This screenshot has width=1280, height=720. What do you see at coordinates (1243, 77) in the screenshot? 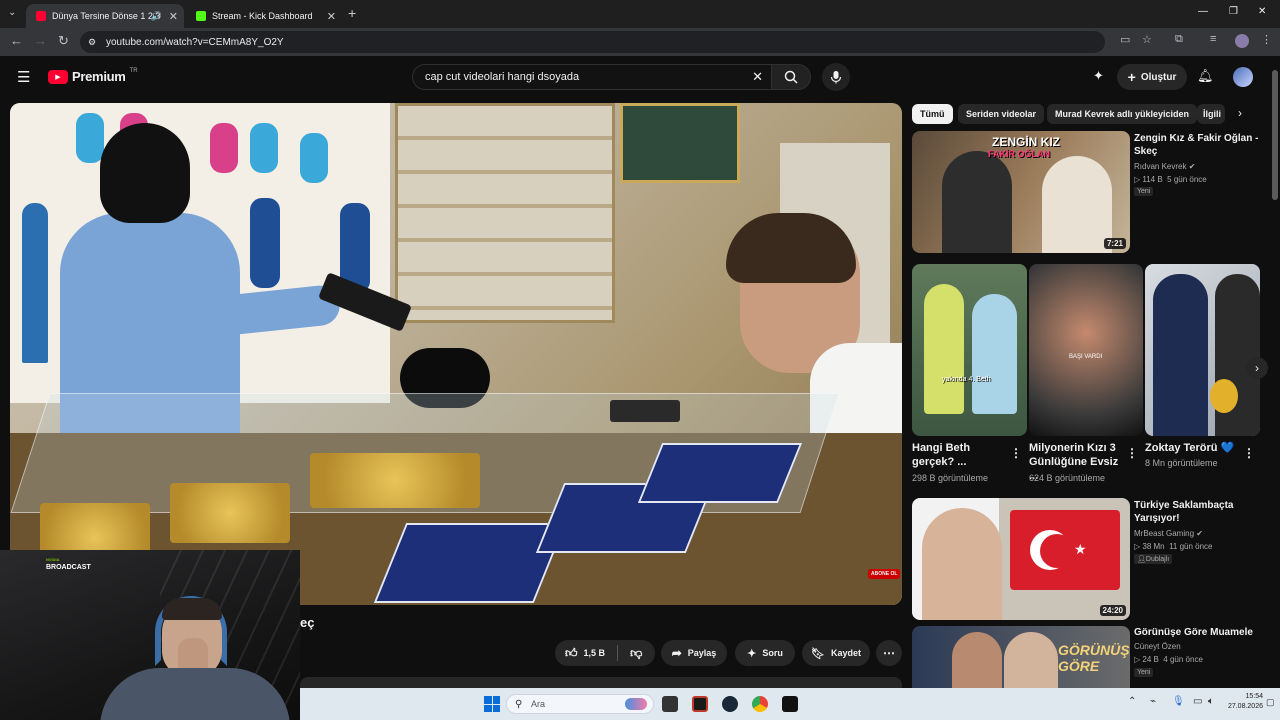
I see `account-avatar` at bounding box center [1243, 77].